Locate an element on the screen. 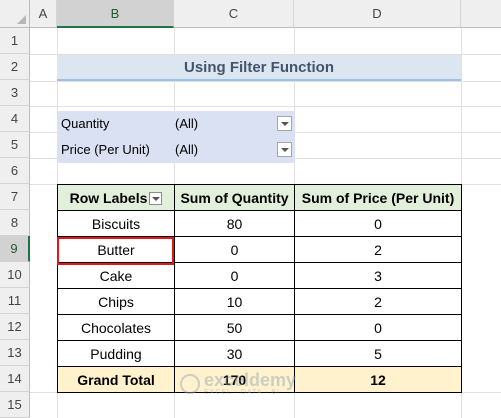 This screenshot has height=418, width=501. row-header-8: 8 is located at coordinates (15, 223).